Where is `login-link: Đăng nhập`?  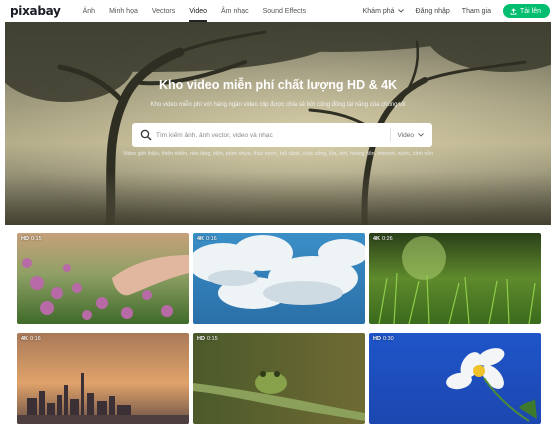 login-link: Đăng nhập is located at coordinates (433, 11).